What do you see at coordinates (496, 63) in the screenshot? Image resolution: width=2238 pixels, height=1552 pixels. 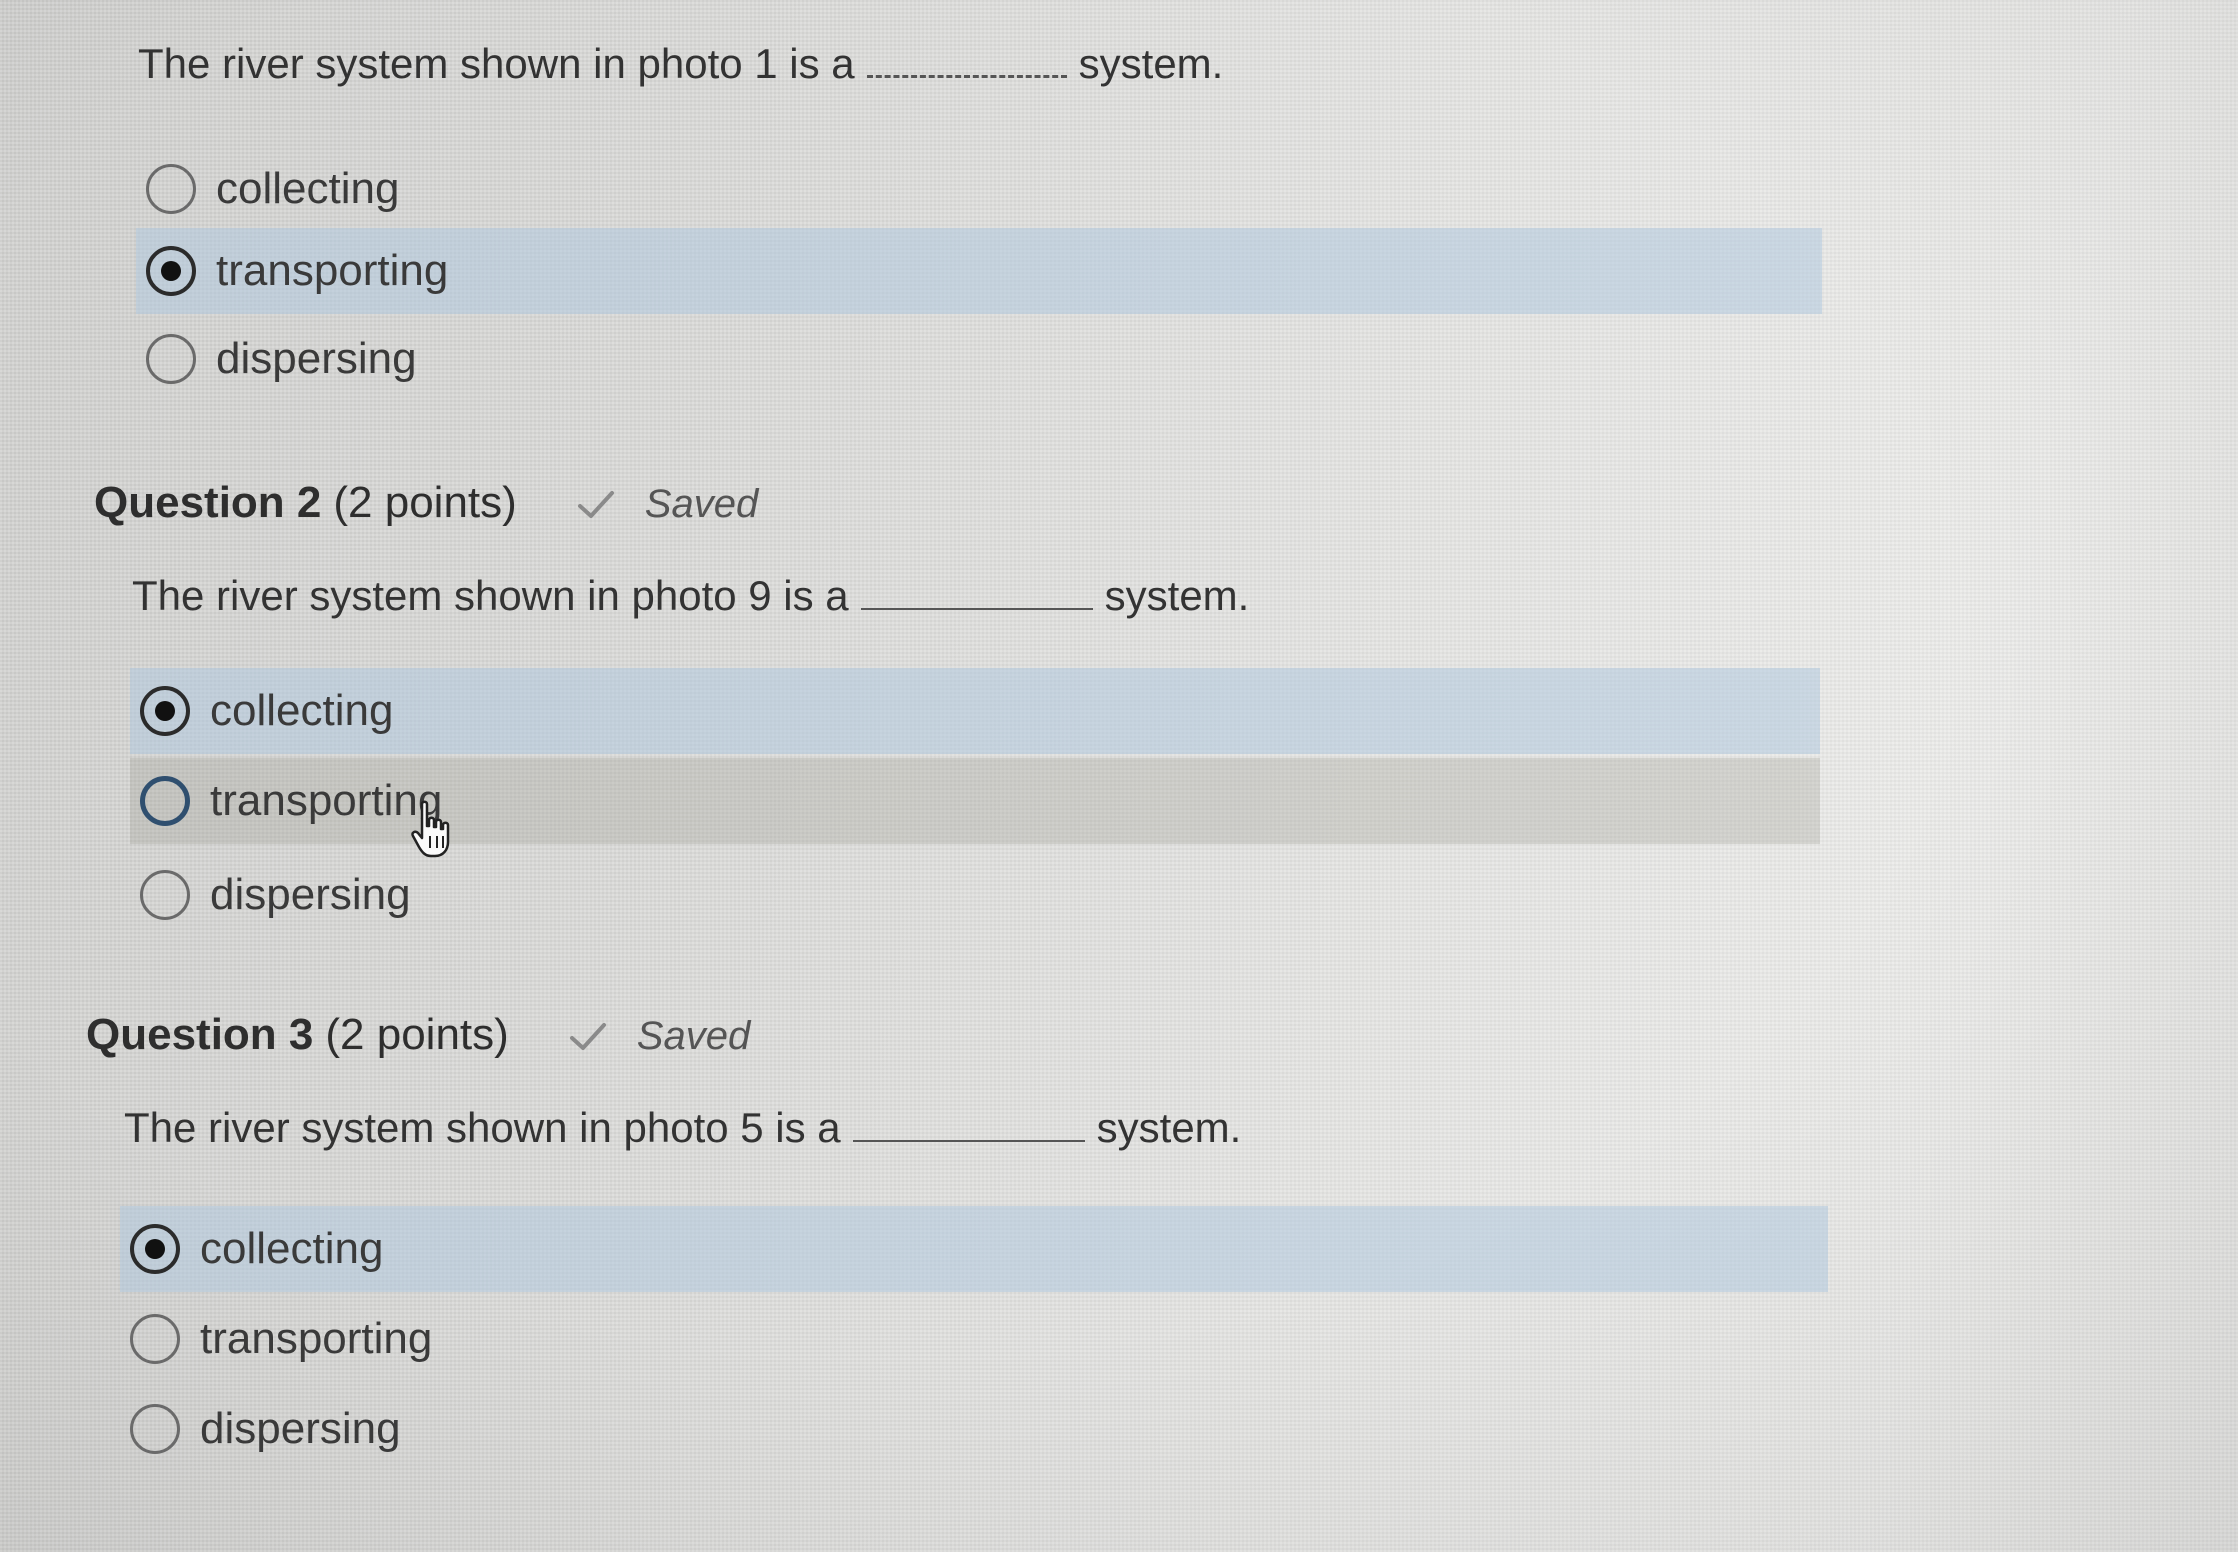 I see `question-1-prompt-text: The river system shown in photo 1 is a` at bounding box center [496, 63].